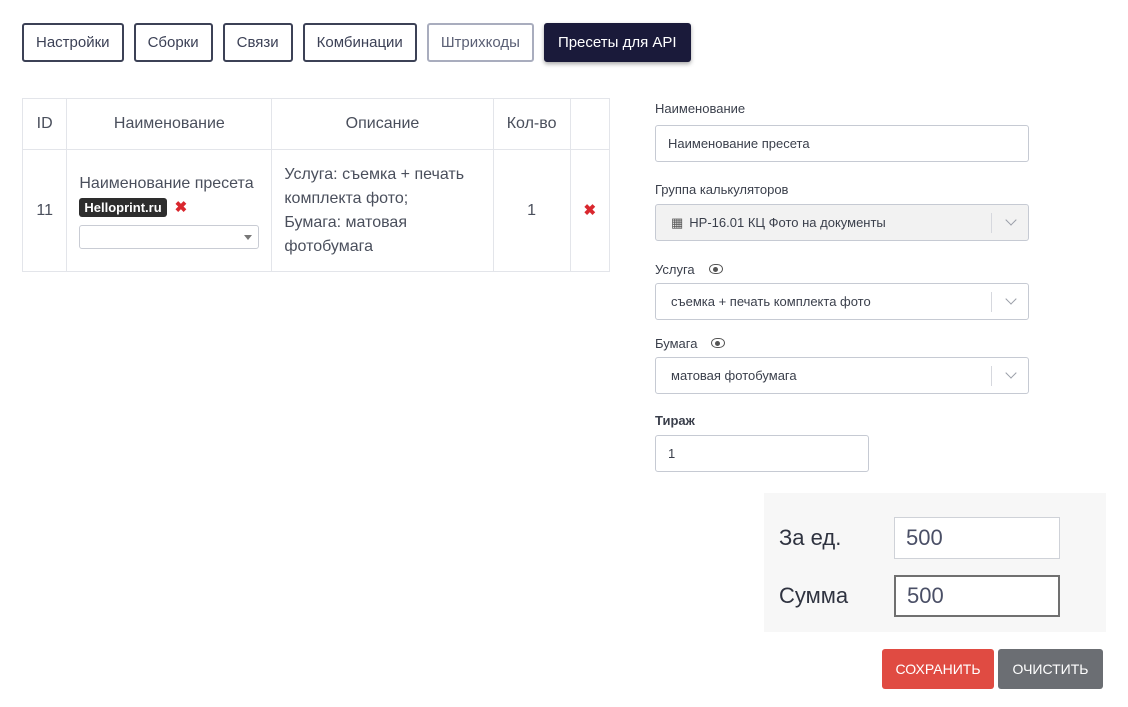  What do you see at coordinates (531, 210) in the screenshot?
I see `row-qty: 1` at bounding box center [531, 210].